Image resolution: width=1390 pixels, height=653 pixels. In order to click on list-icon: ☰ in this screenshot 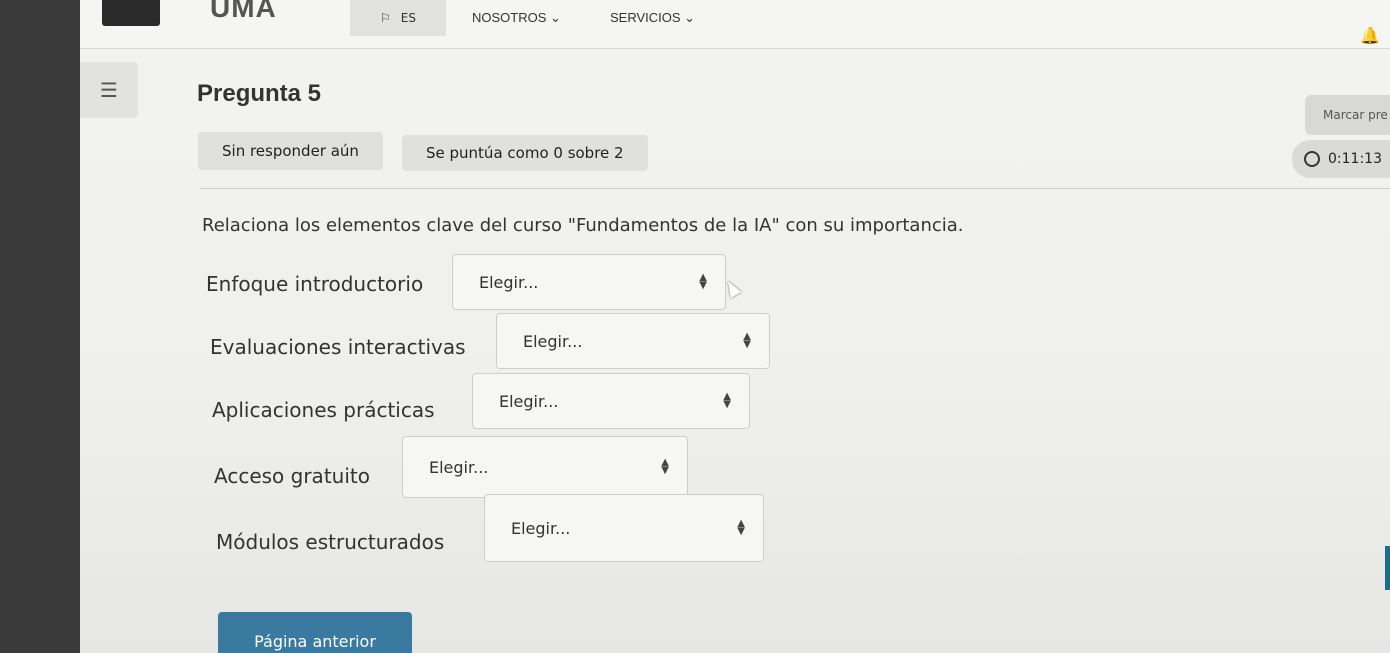, I will do `click(109, 90)`.